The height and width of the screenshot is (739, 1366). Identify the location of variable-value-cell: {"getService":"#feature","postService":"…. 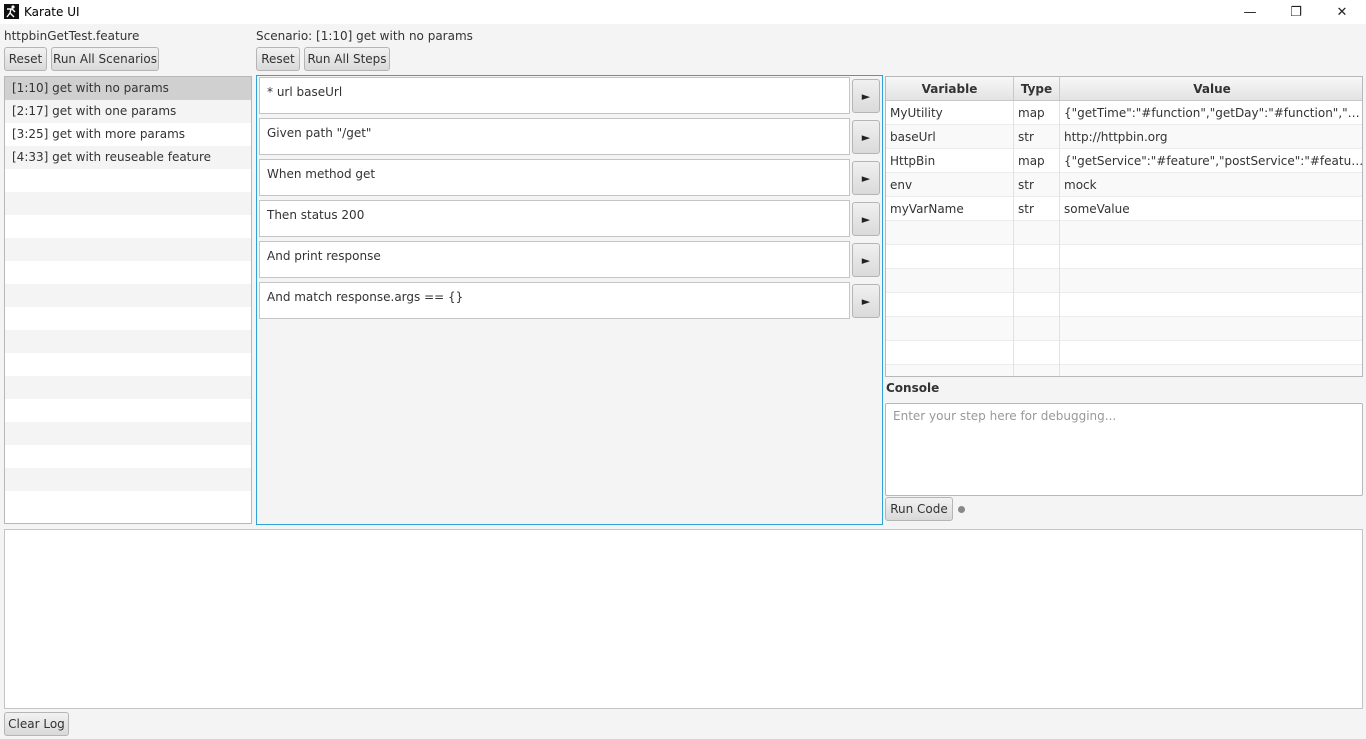
(1213, 161).